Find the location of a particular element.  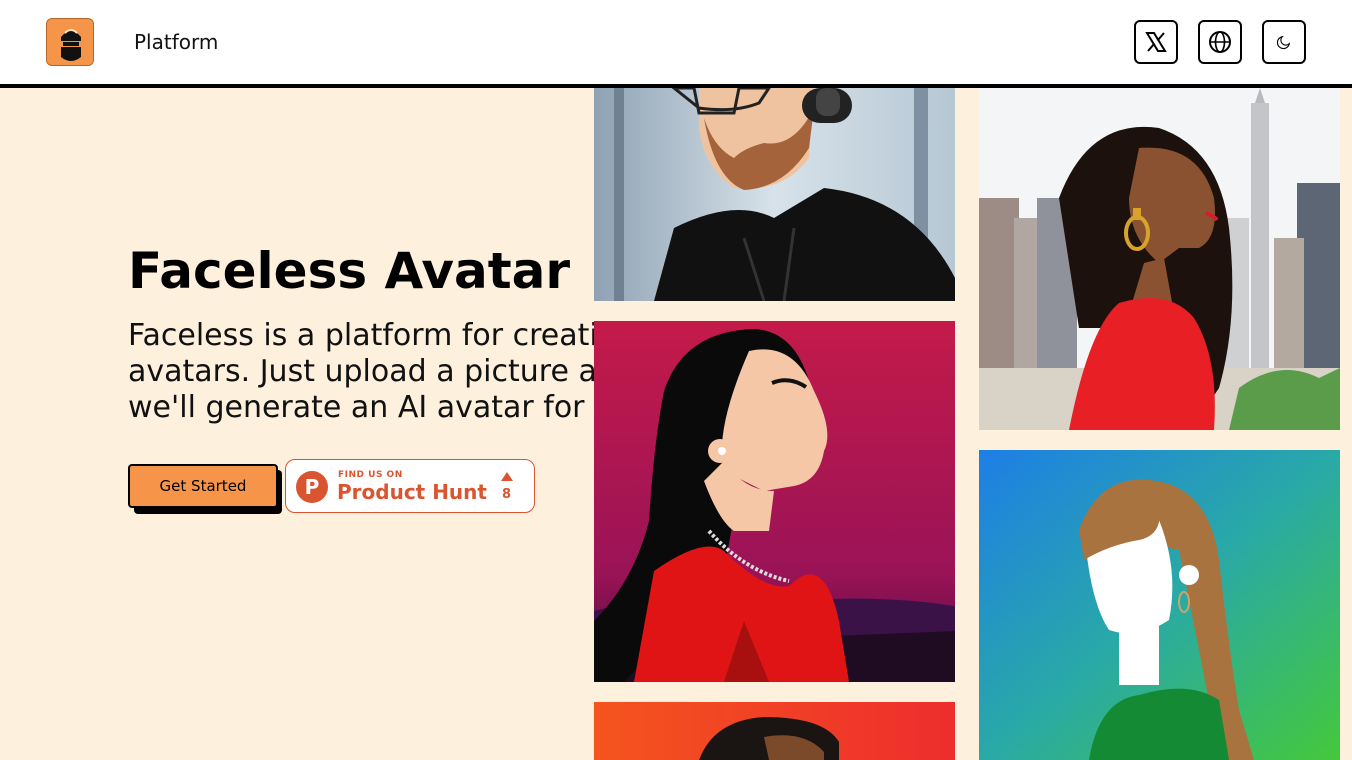

theme-toggle-button is located at coordinates (1284, 42).